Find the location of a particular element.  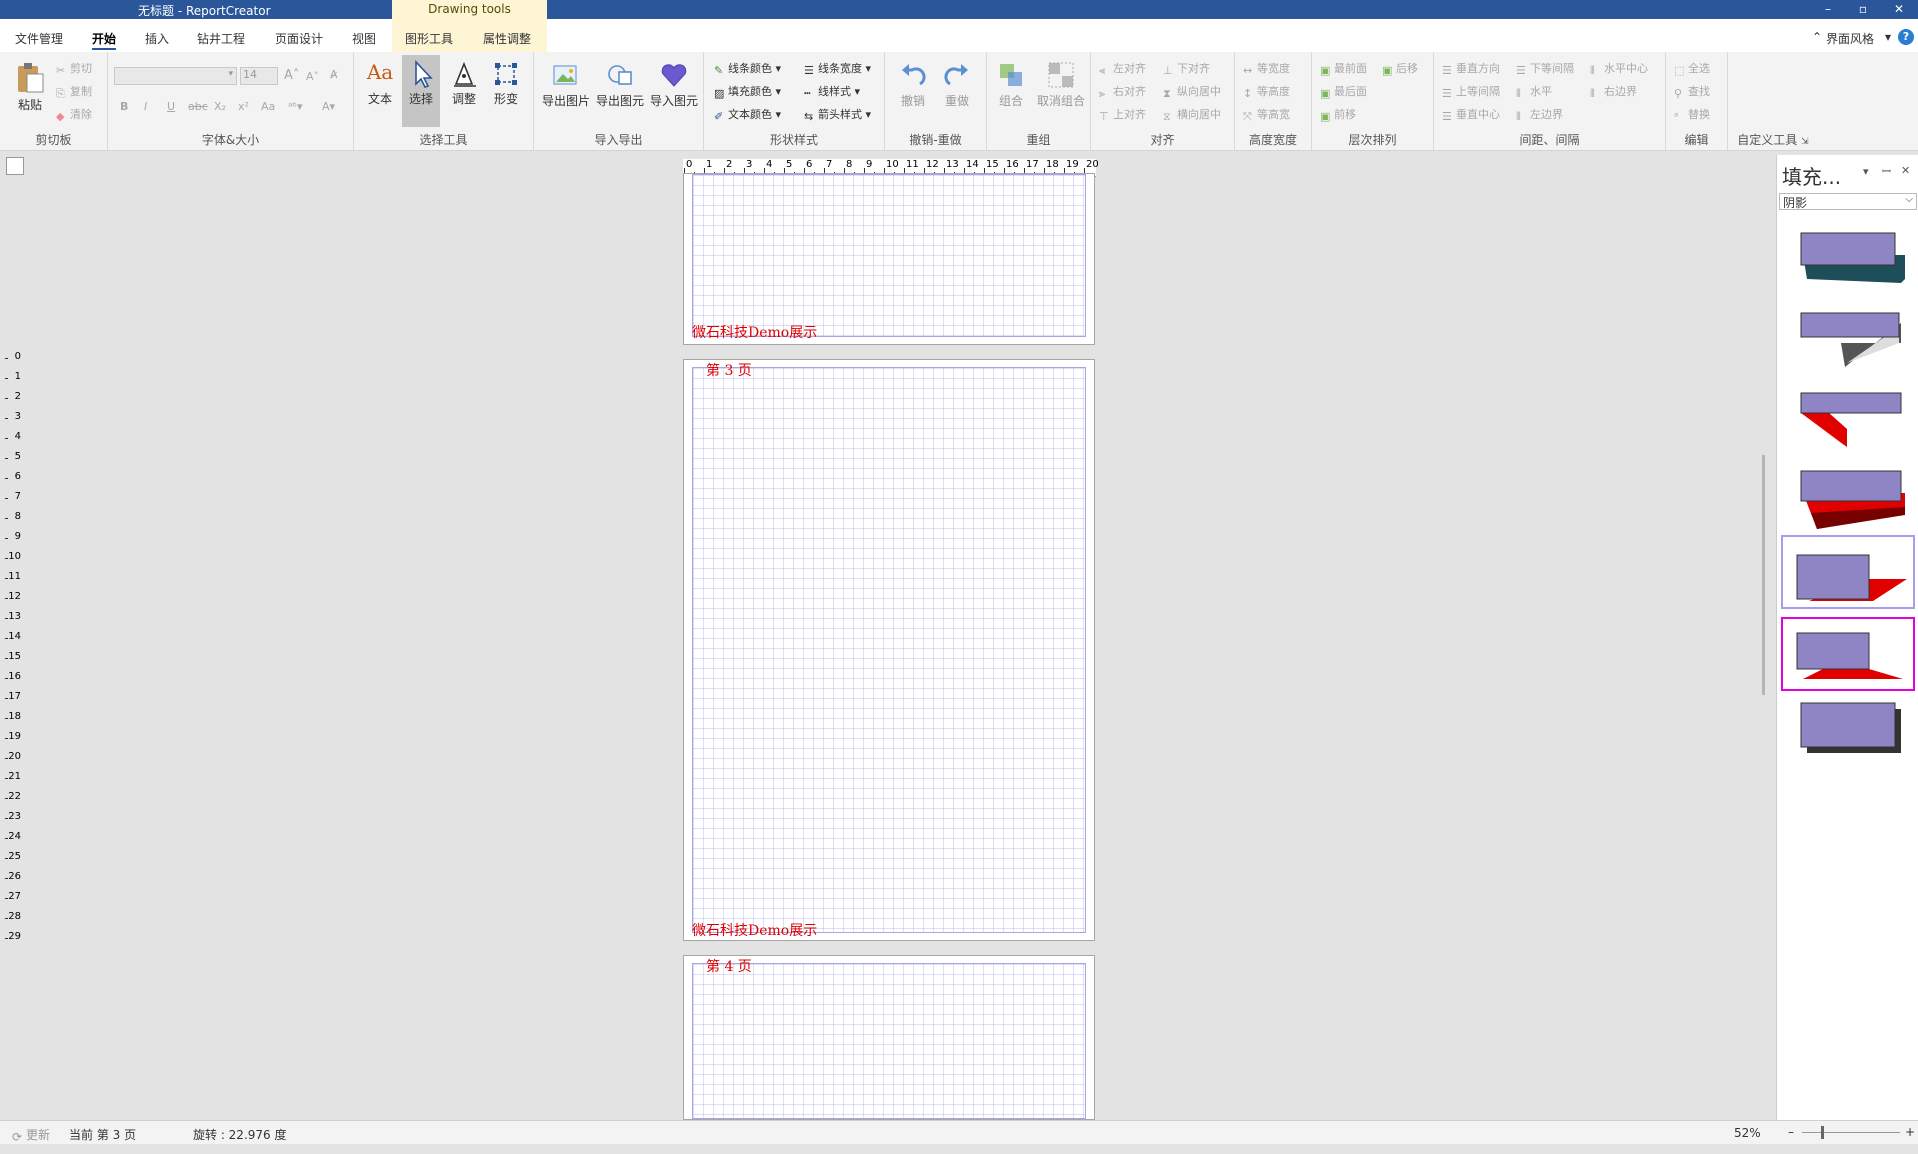

tab-file: 文件管理 is located at coordinates (39, 40).